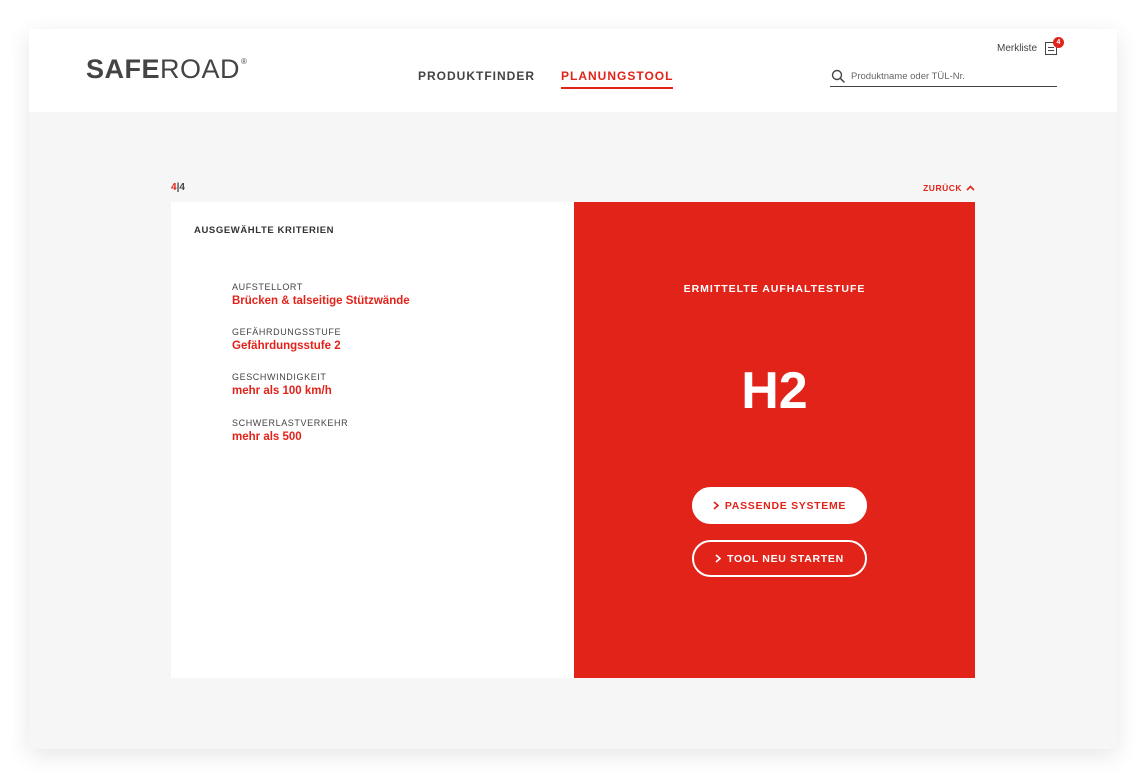 This screenshot has height=776, width=1146. What do you see at coordinates (178, 188) in the screenshot?
I see `step-indicator: 4|4` at bounding box center [178, 188].